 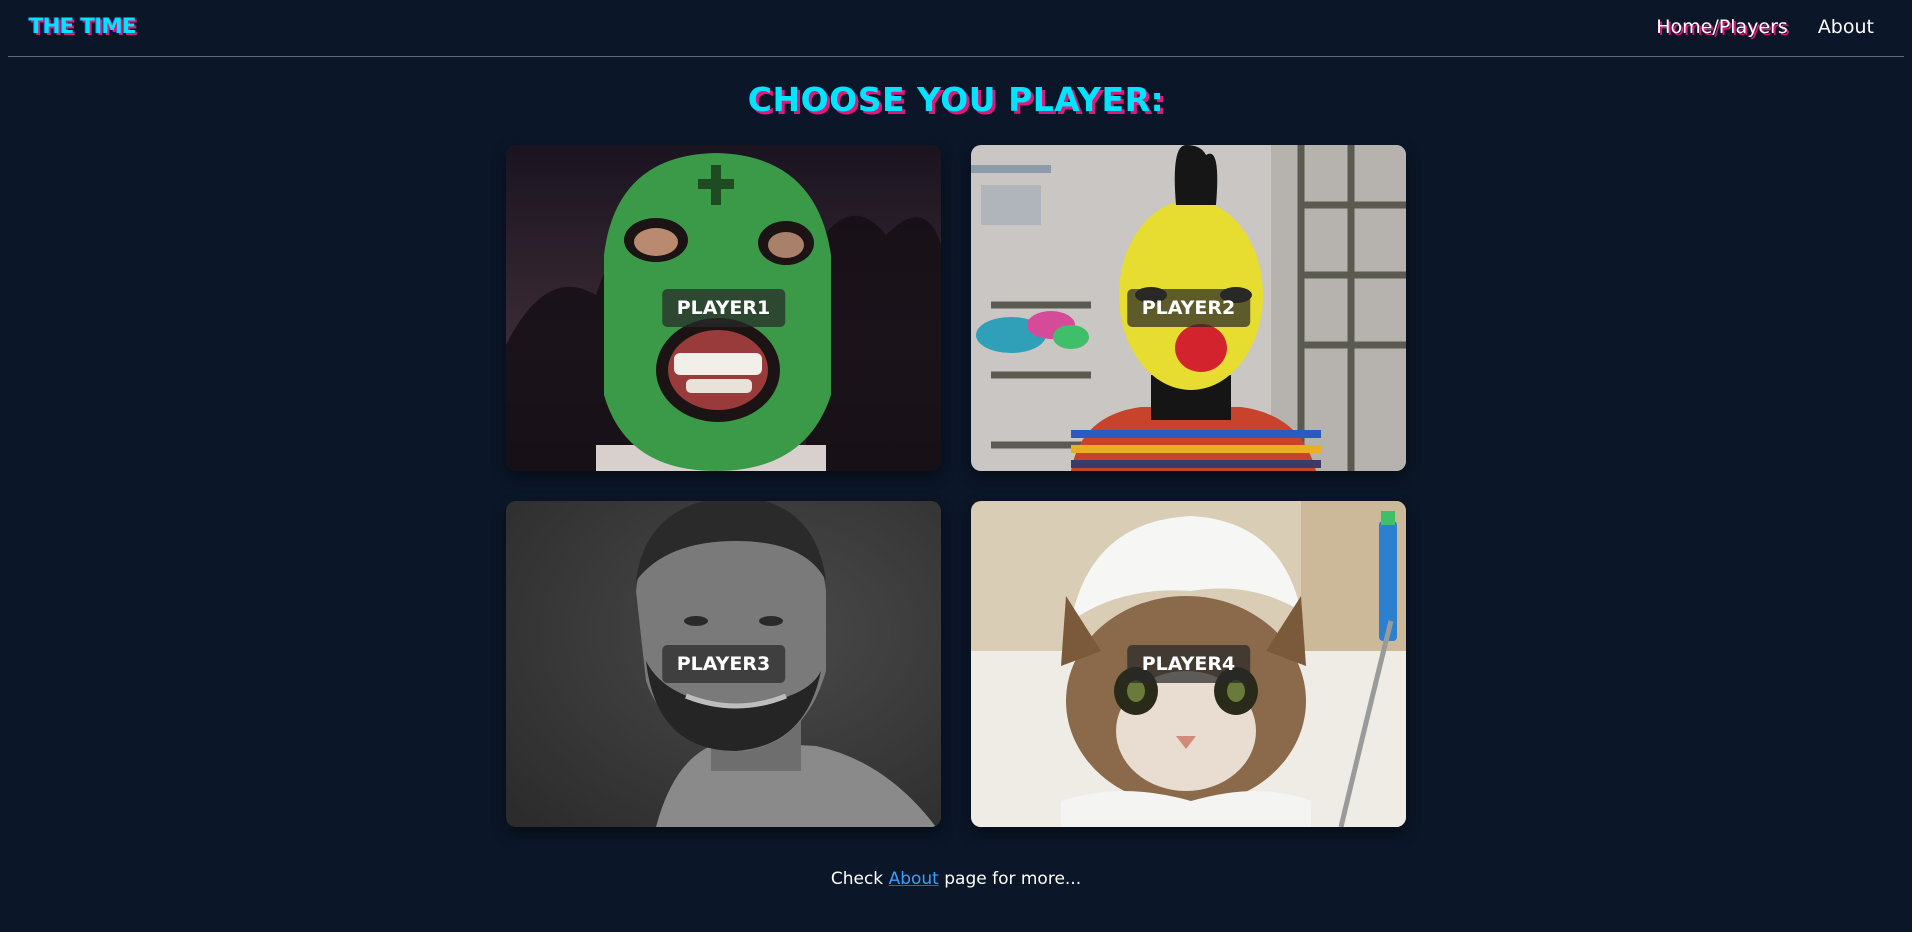 What do you see at coordinates (1722, 27) in the screenshot?
I see `nav-home-players-link: Home/Players` at bounding box center [1722, 27].